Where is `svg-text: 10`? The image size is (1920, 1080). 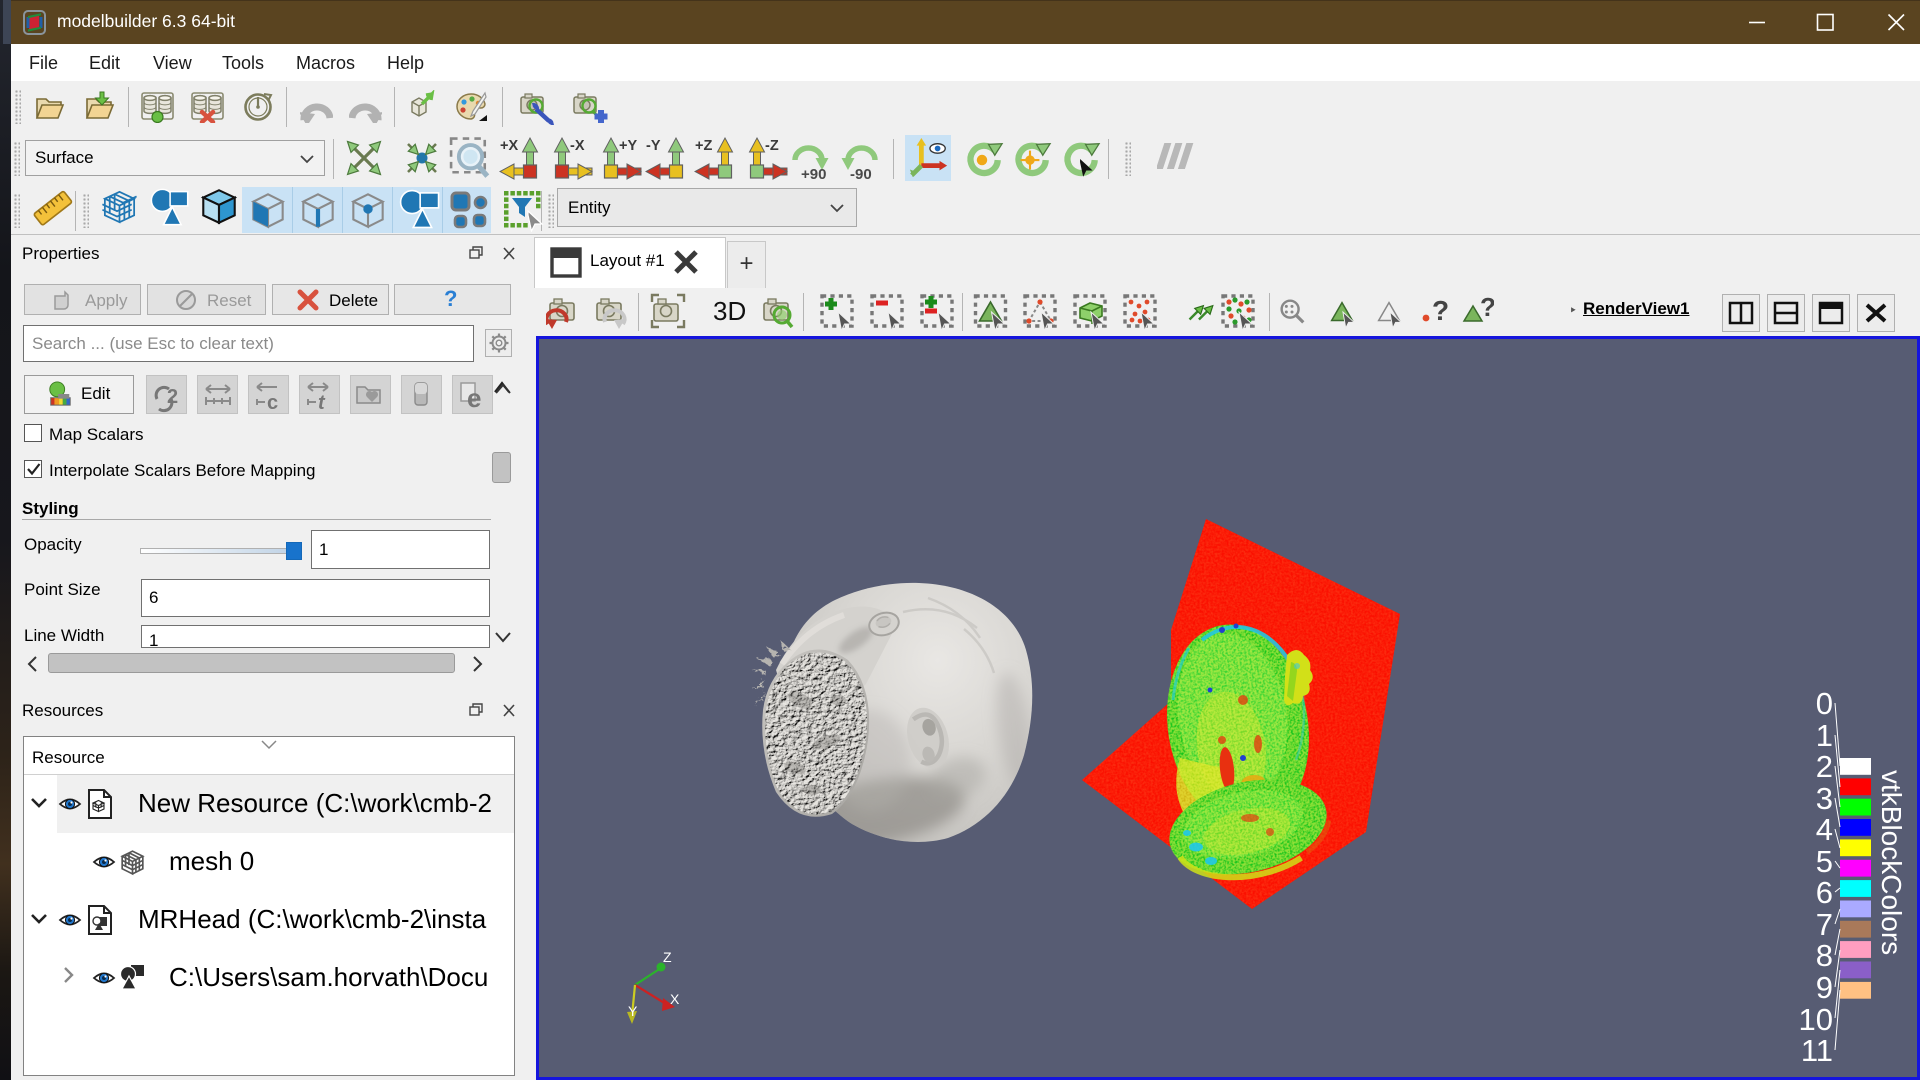
svg-text: 10 is located at coordinates (1816, 1019).